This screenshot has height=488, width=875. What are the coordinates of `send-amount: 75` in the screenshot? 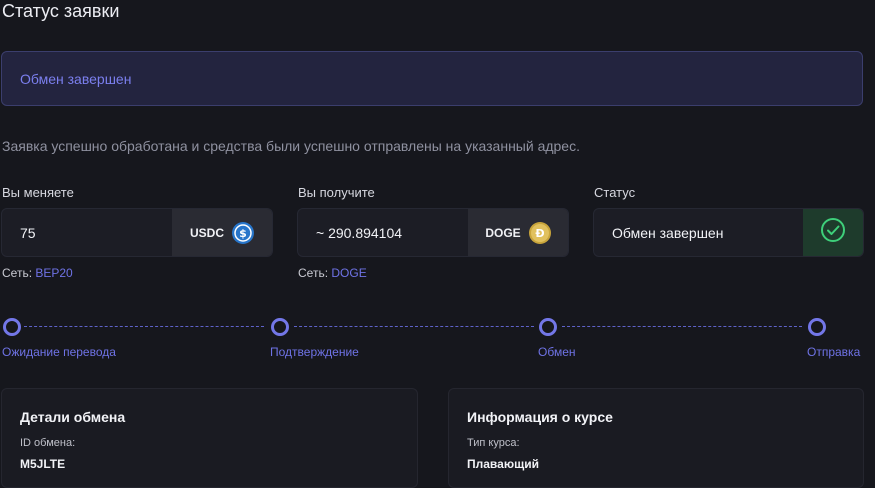 It's located at (28, 233).